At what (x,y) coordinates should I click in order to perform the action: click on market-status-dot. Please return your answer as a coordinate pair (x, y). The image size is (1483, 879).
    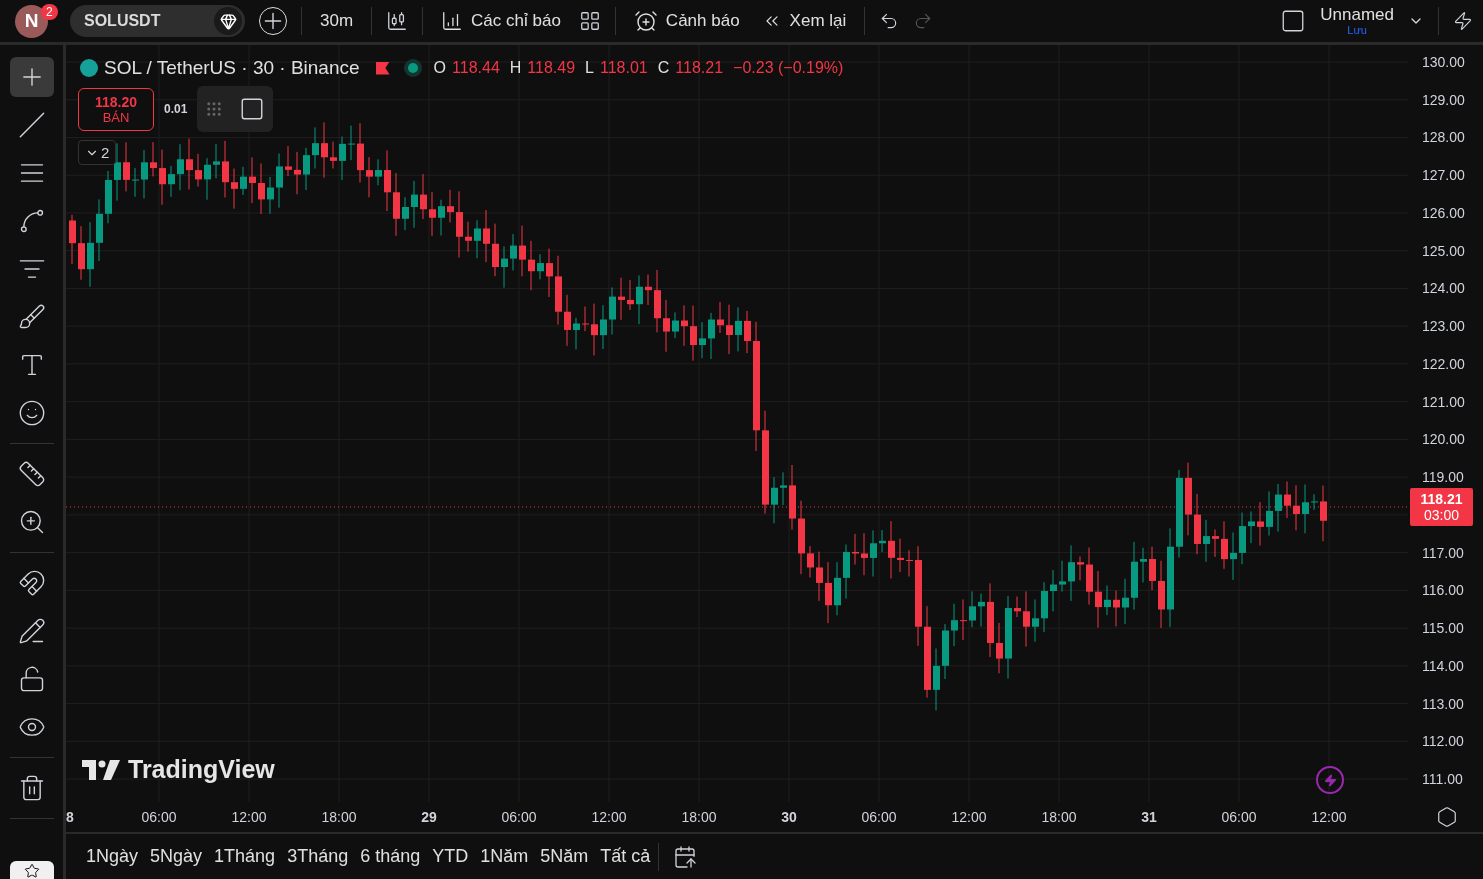
    Looking at the image, I should click on (412, 68).